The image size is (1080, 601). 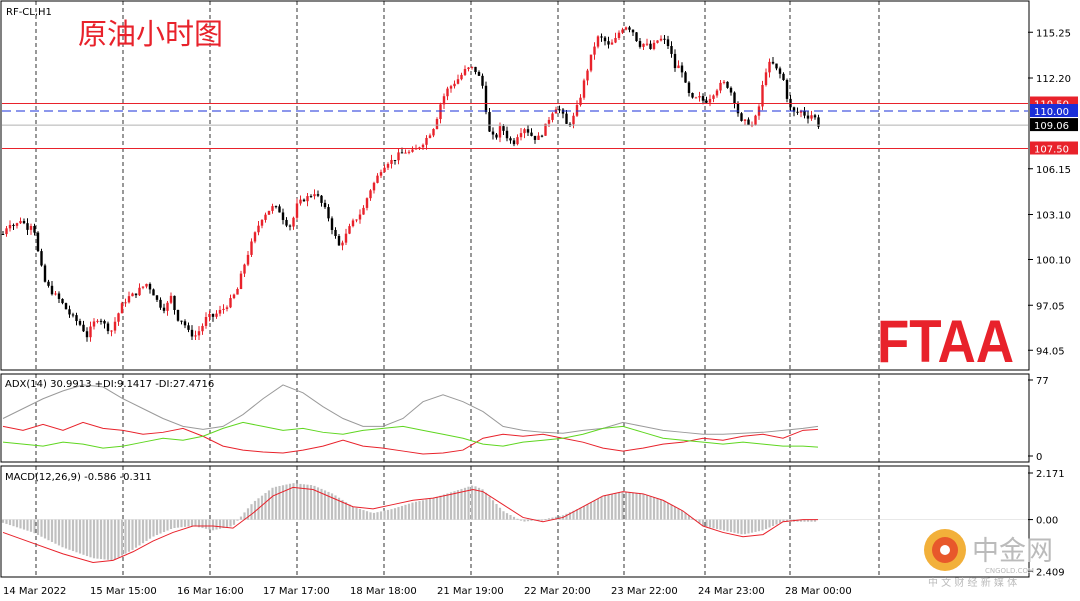 I want to click on x-tick-label: 21 Mar 19:00, so click(x=470, y=591).